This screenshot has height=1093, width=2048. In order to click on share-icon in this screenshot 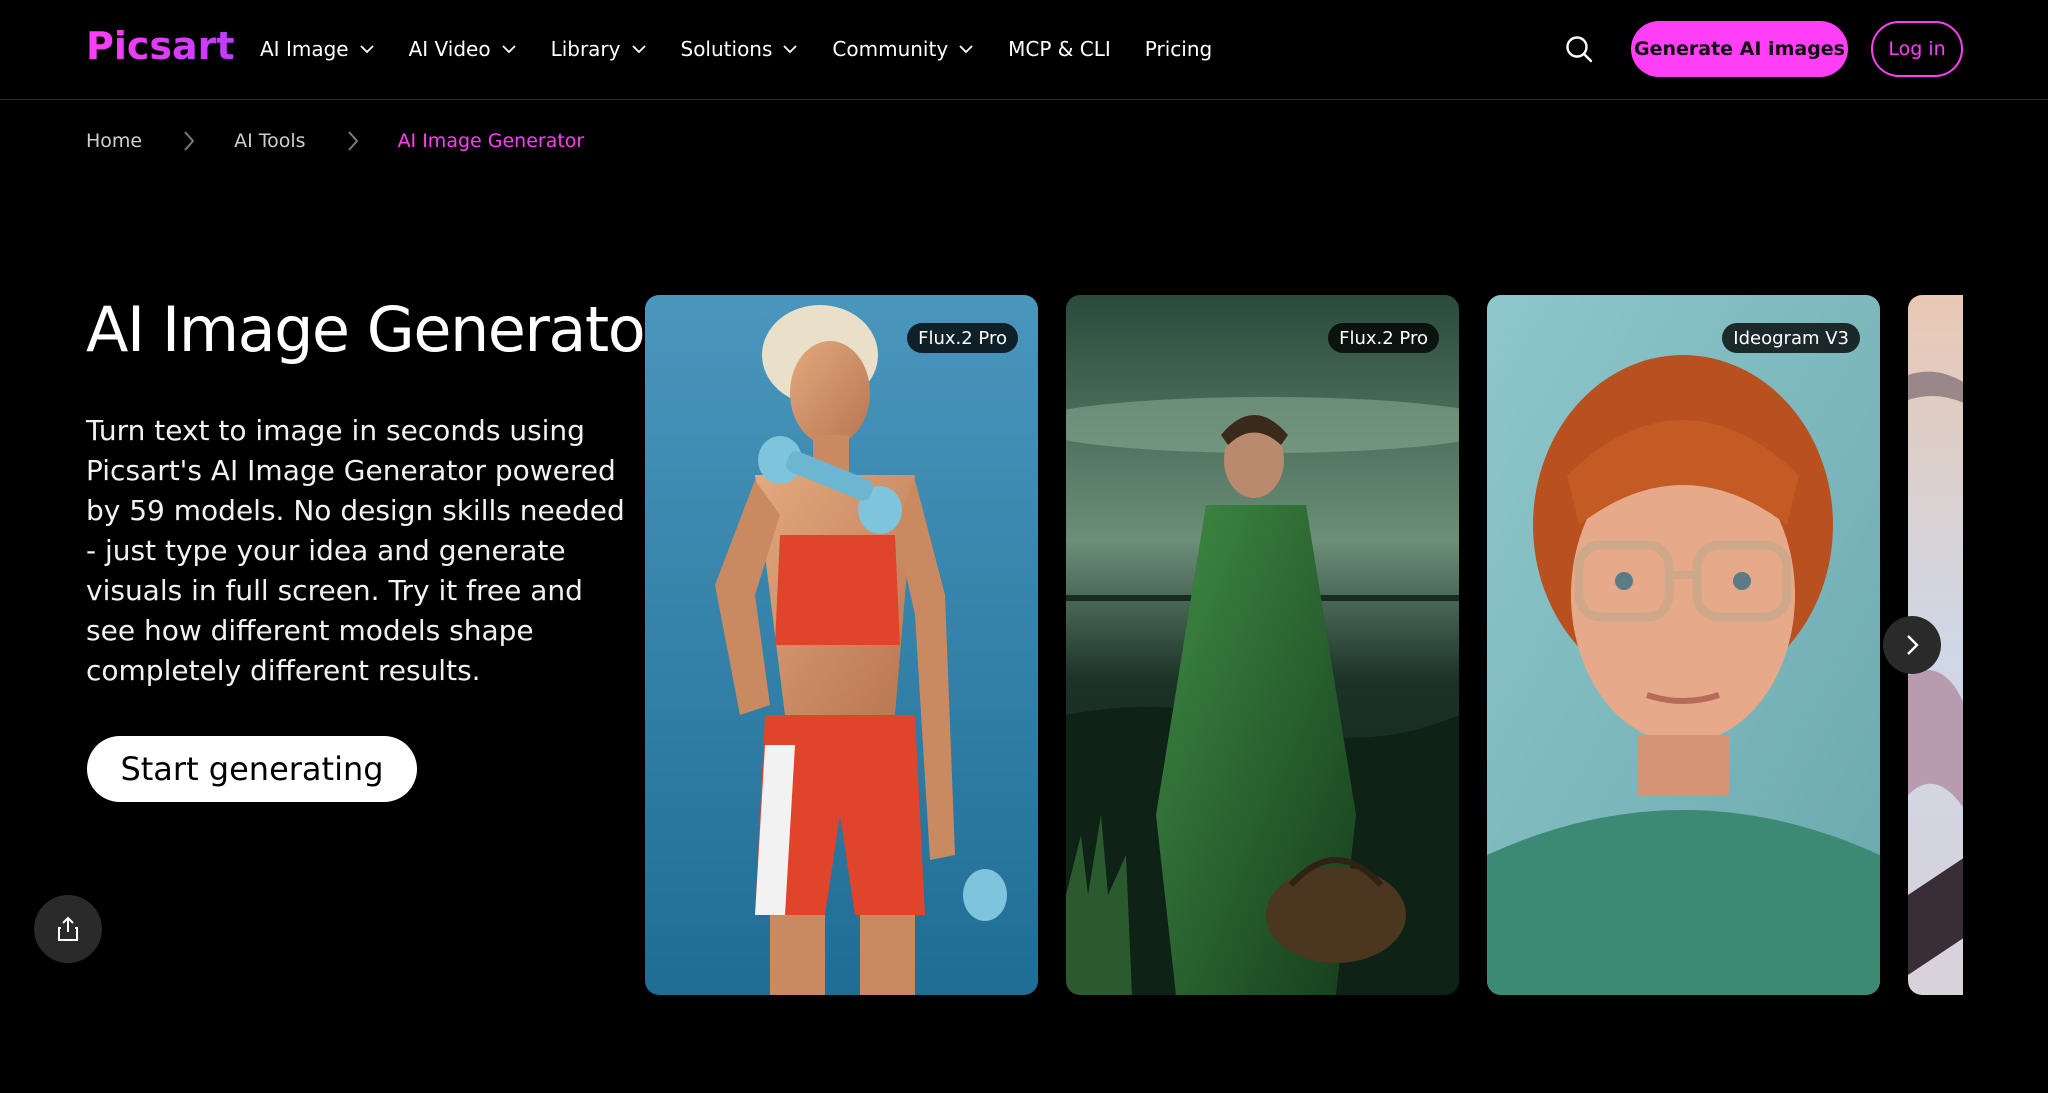, I will do `click(68, 928)`.